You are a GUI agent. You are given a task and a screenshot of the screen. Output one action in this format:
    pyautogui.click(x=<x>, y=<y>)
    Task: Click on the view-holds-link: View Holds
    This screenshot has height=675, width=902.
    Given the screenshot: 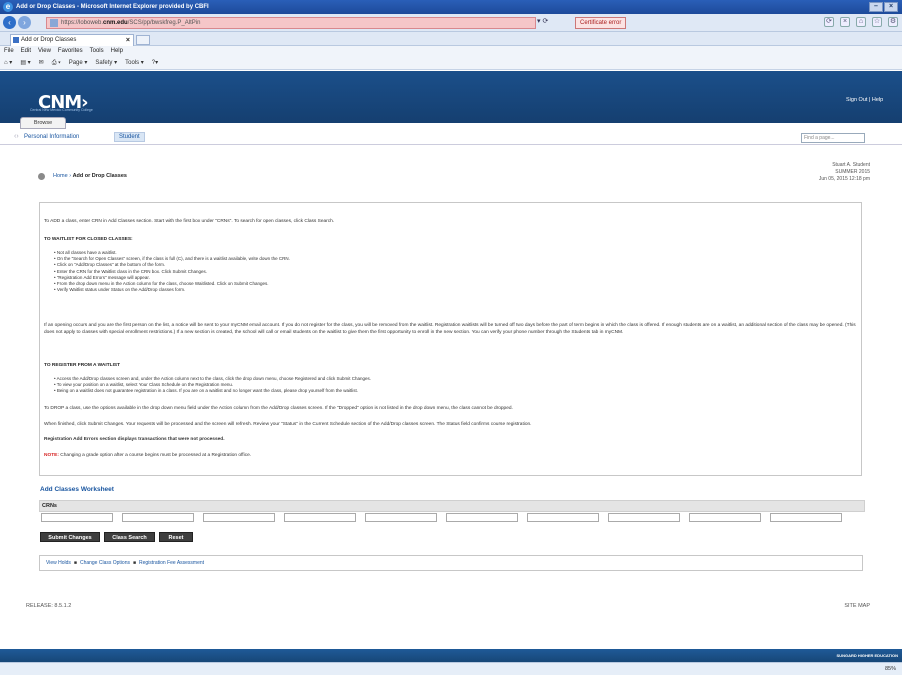 What is the action you would take?
    pyautogui.click(x=58, y=563)
    